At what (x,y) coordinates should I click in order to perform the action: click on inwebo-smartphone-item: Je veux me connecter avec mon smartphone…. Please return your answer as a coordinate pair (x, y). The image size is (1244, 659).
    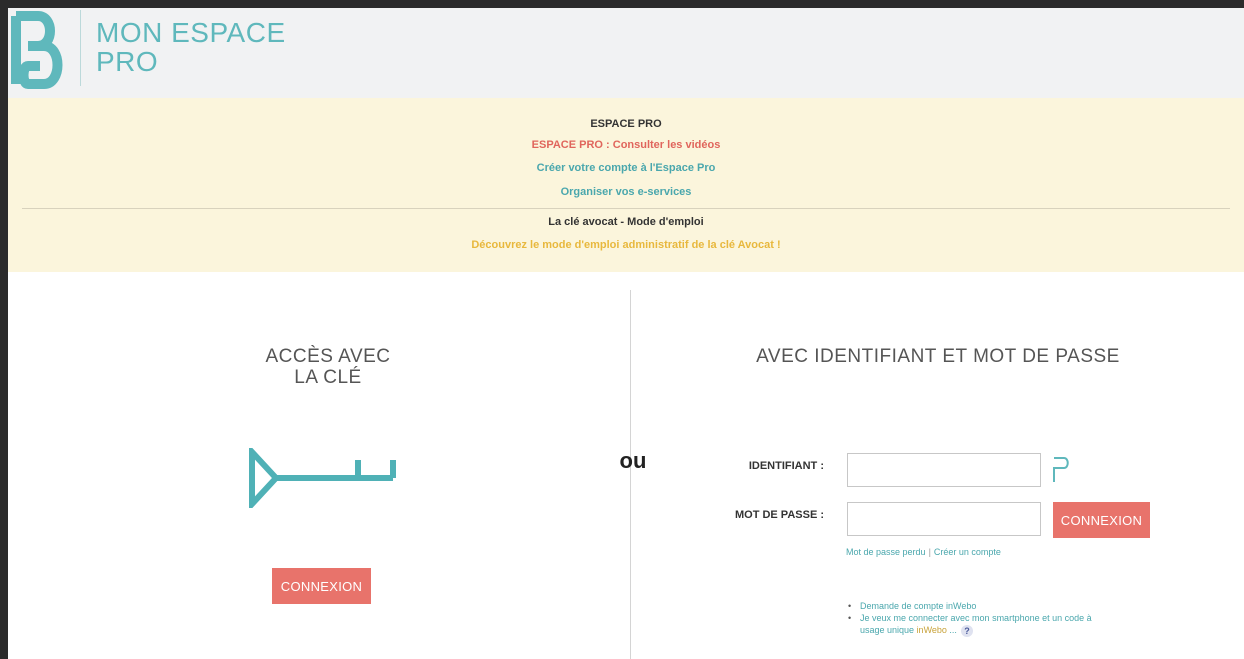
    Looking at the image, I should click on (978, 624).